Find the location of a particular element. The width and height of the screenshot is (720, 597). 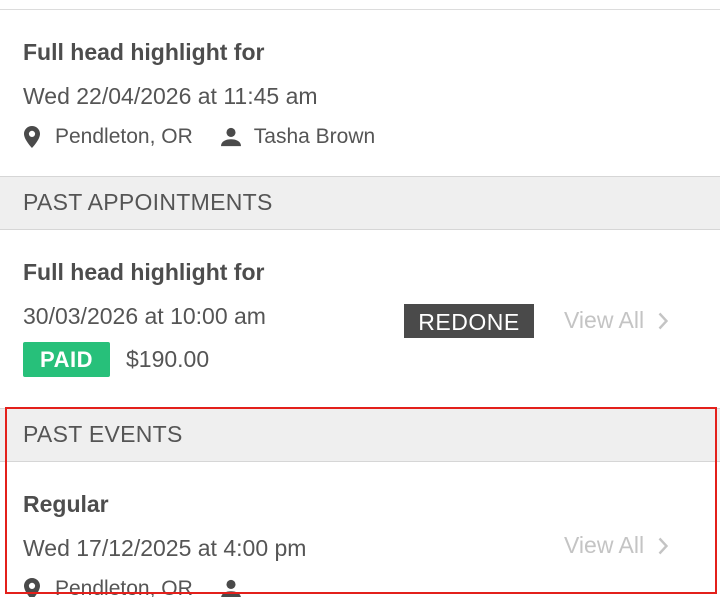

appointment-datetime: 30/03/2026 at 10:00 am is located at coordinates (144, 316).